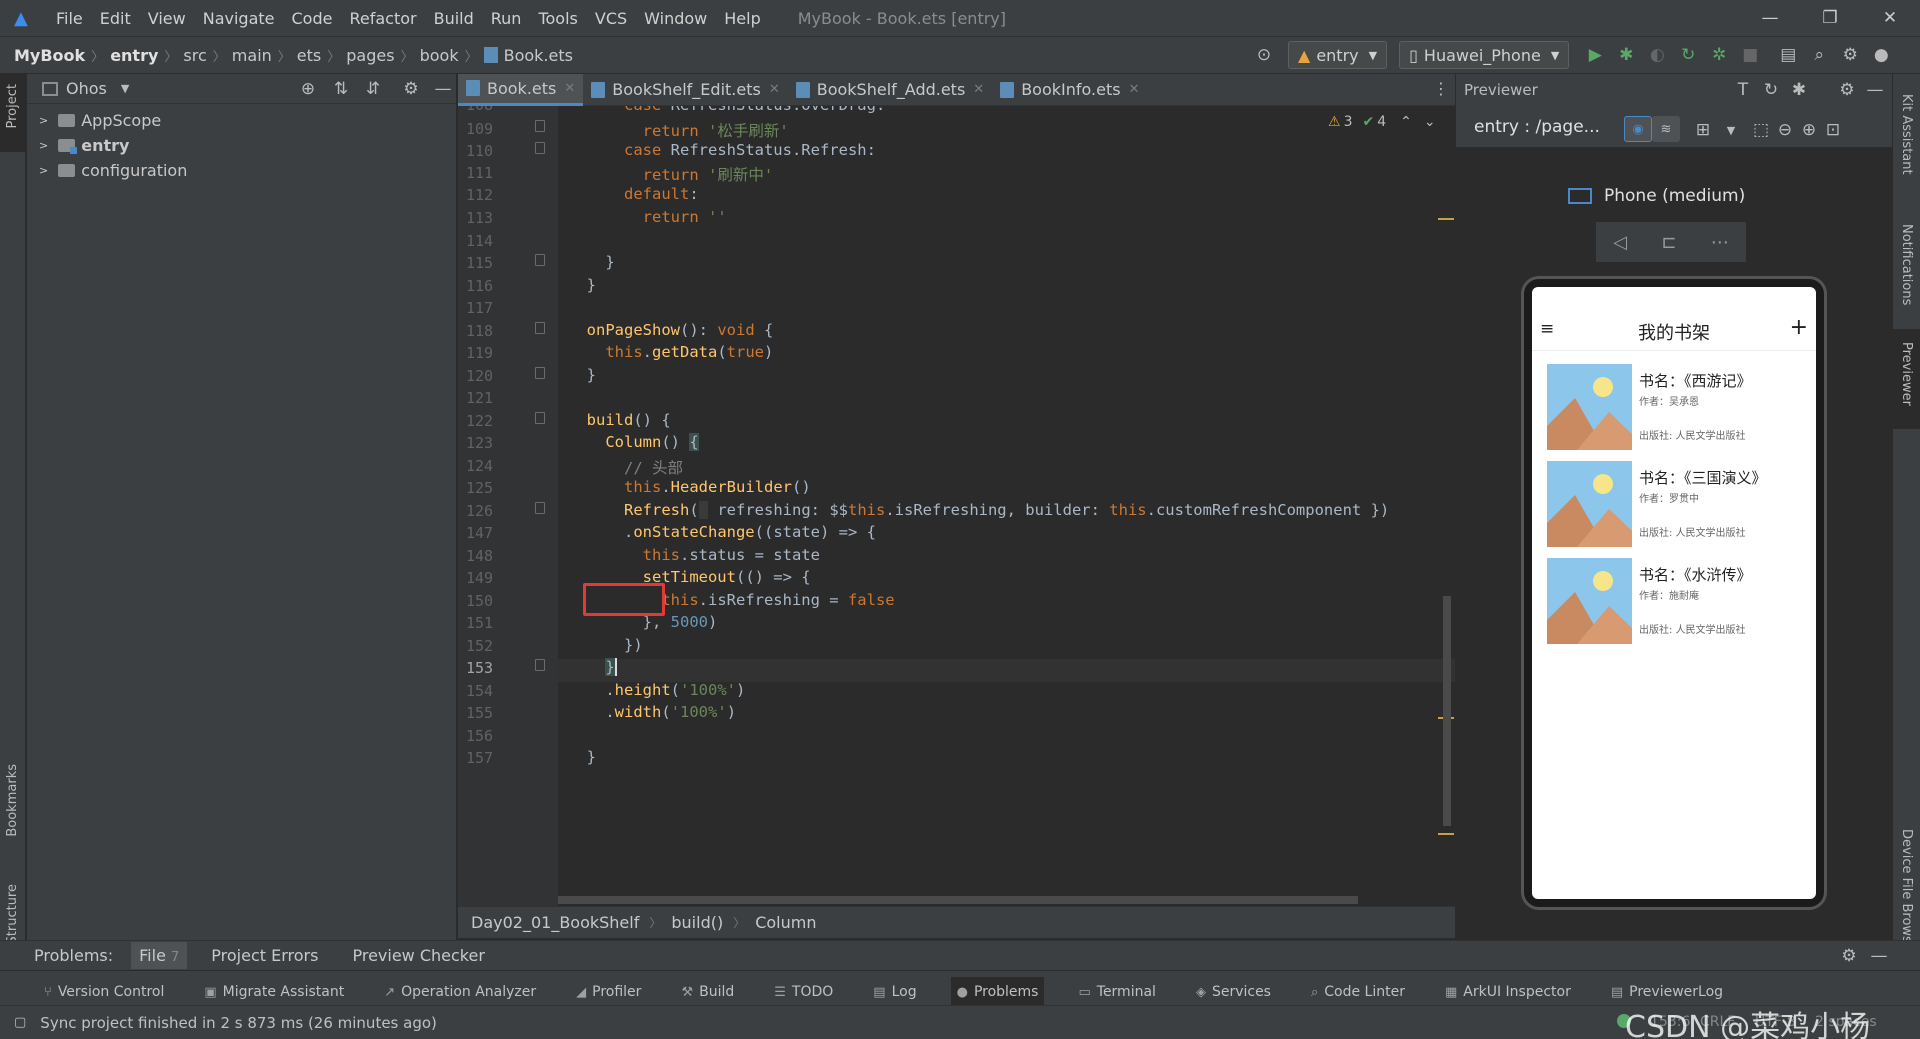 This screenshot has height=1039, width=1920. I want to click on settings-icon: ⚙, so click(1850, 55).